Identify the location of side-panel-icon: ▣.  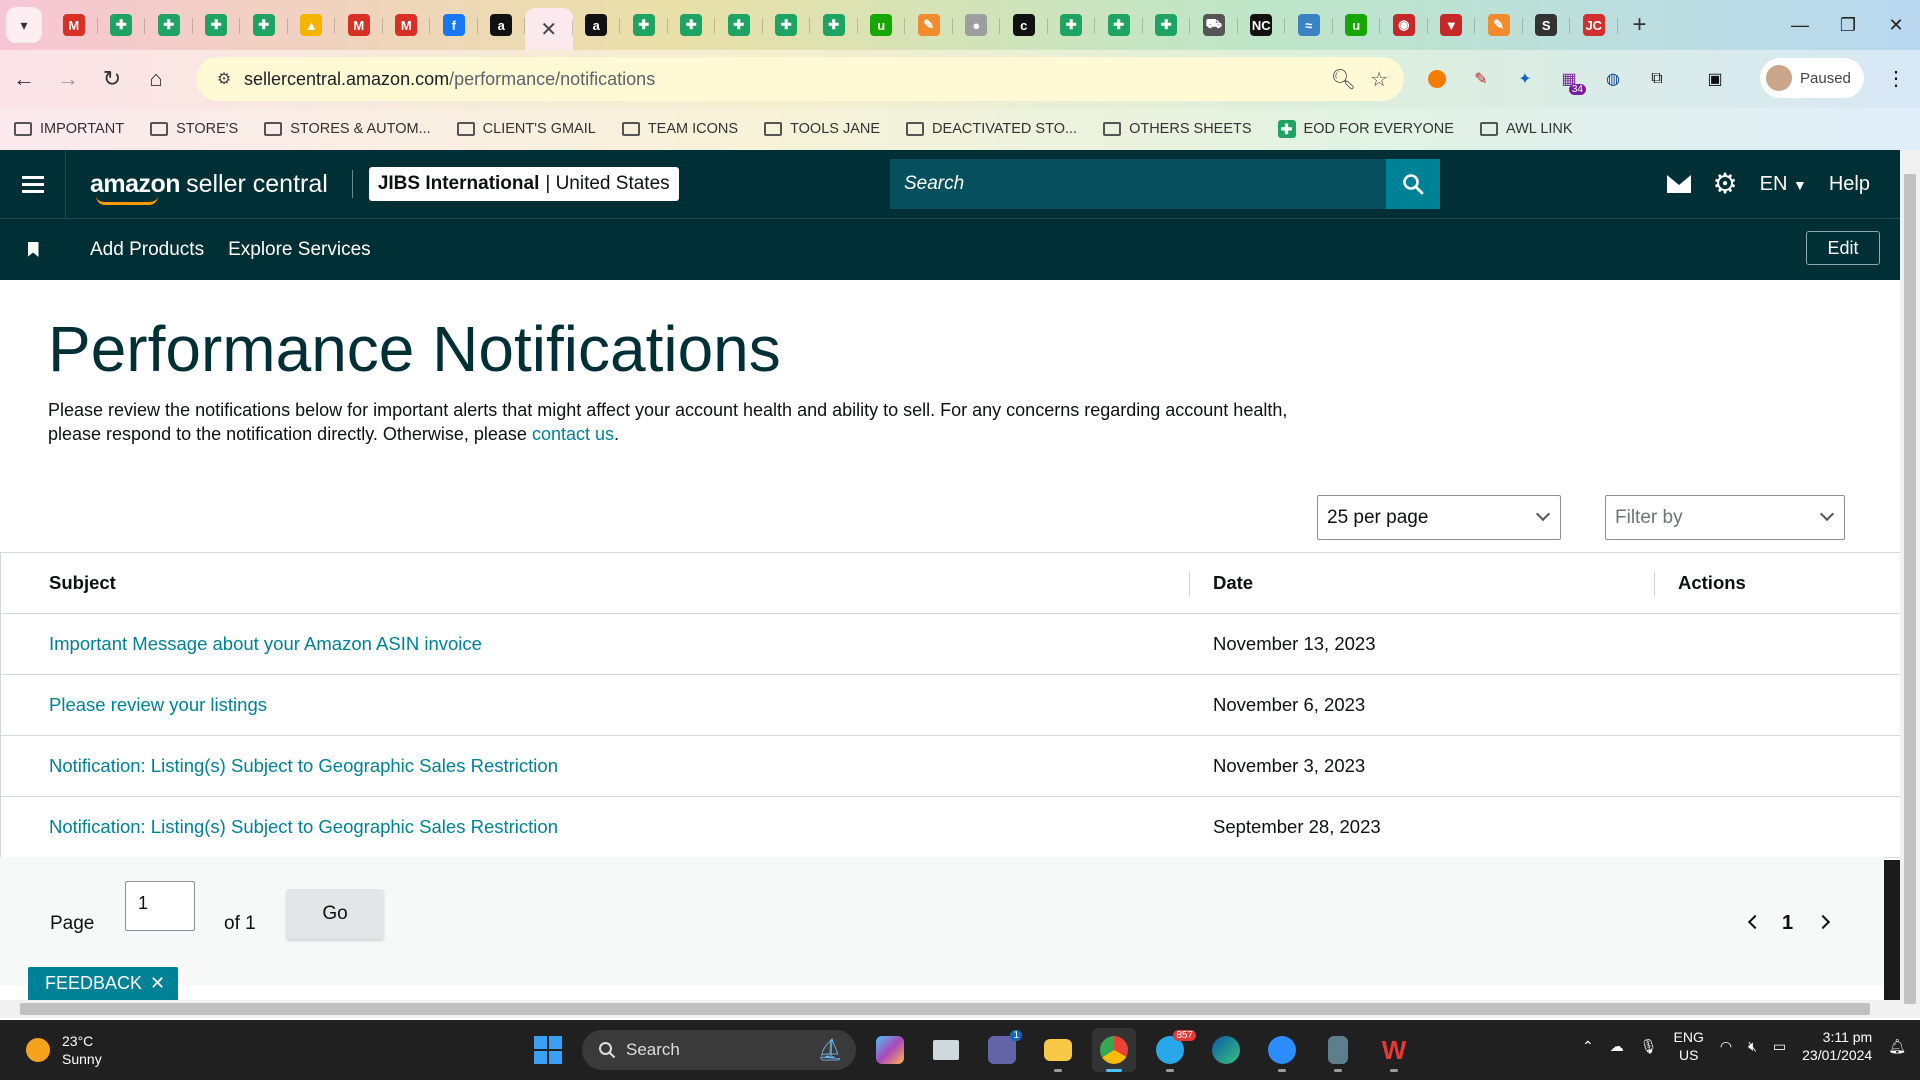
(1715, 79).